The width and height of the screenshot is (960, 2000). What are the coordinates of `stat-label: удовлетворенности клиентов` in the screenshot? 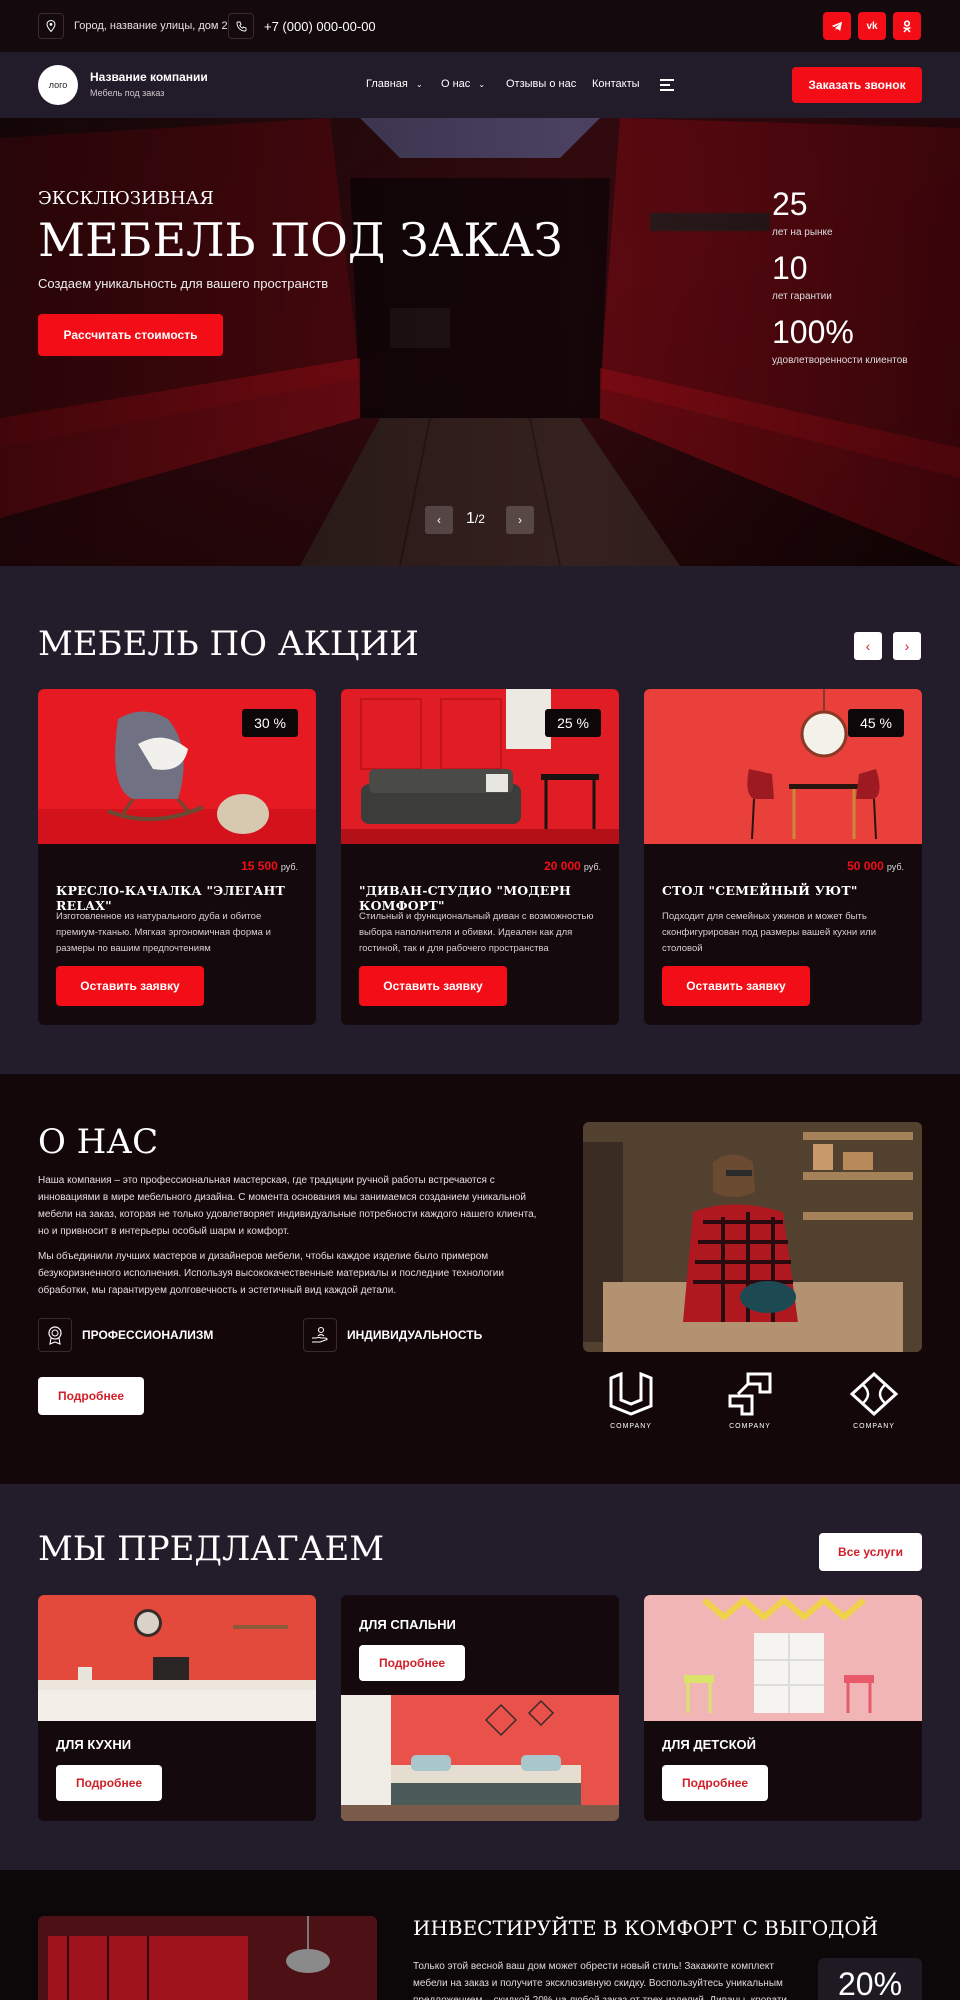 It's located at (840, 360).